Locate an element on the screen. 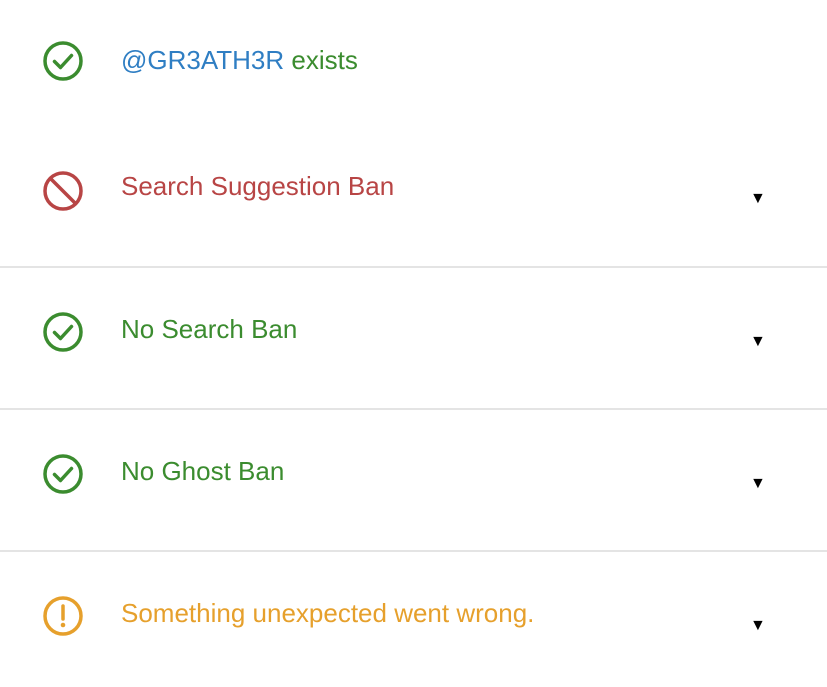 This screenshot has height=687, width=827. username-handle: @GR3ATH3R is located at coordinates (203, 60).